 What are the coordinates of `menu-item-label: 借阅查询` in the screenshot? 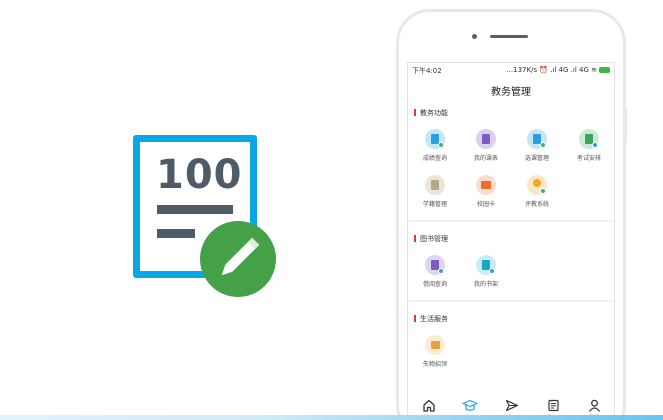 It's located at (434, 284).